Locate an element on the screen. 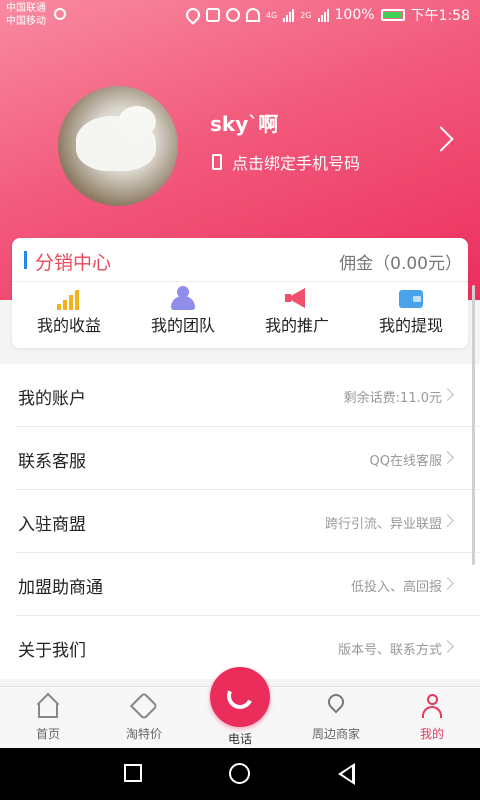 This screenshot has height=800, width=480. distribution-item-team: 我的团队 is located at coordinates (183, 315).